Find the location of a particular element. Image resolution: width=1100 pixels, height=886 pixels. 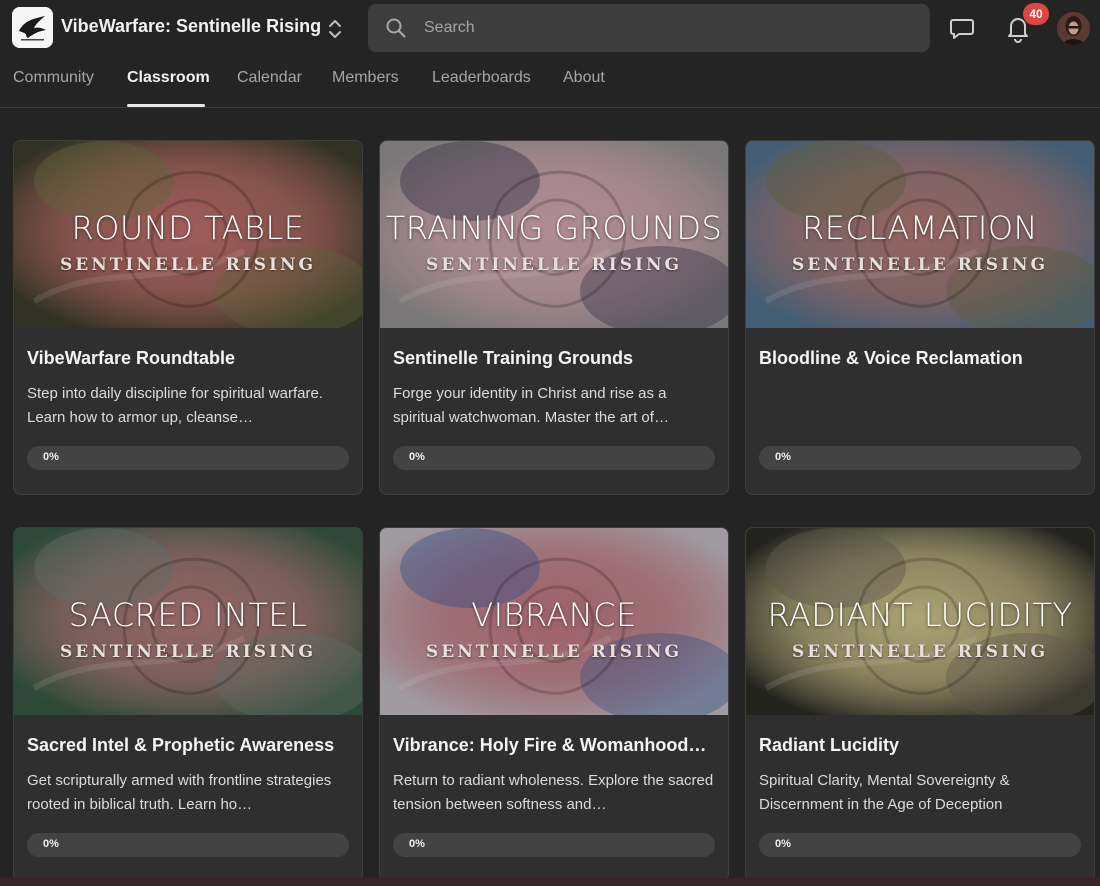

tab-community: Community is located at coordinates (53, 78).